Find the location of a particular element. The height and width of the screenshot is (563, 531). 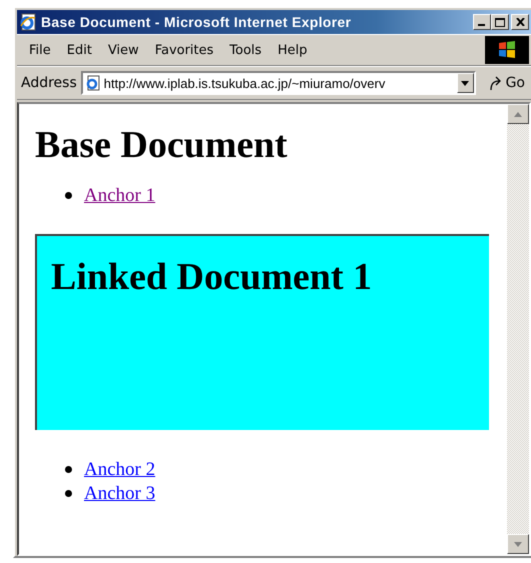

windows-logo is located at coordinates (507, 50).